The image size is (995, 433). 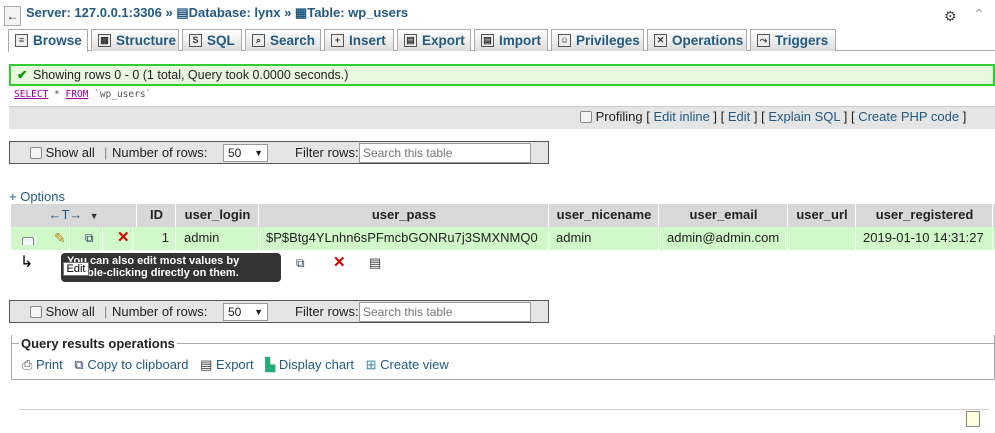 What do you see at coordinates (724, 215) in the screenshot?
I see `column-header-user-email: user_email` at bounding box center [724, 215].